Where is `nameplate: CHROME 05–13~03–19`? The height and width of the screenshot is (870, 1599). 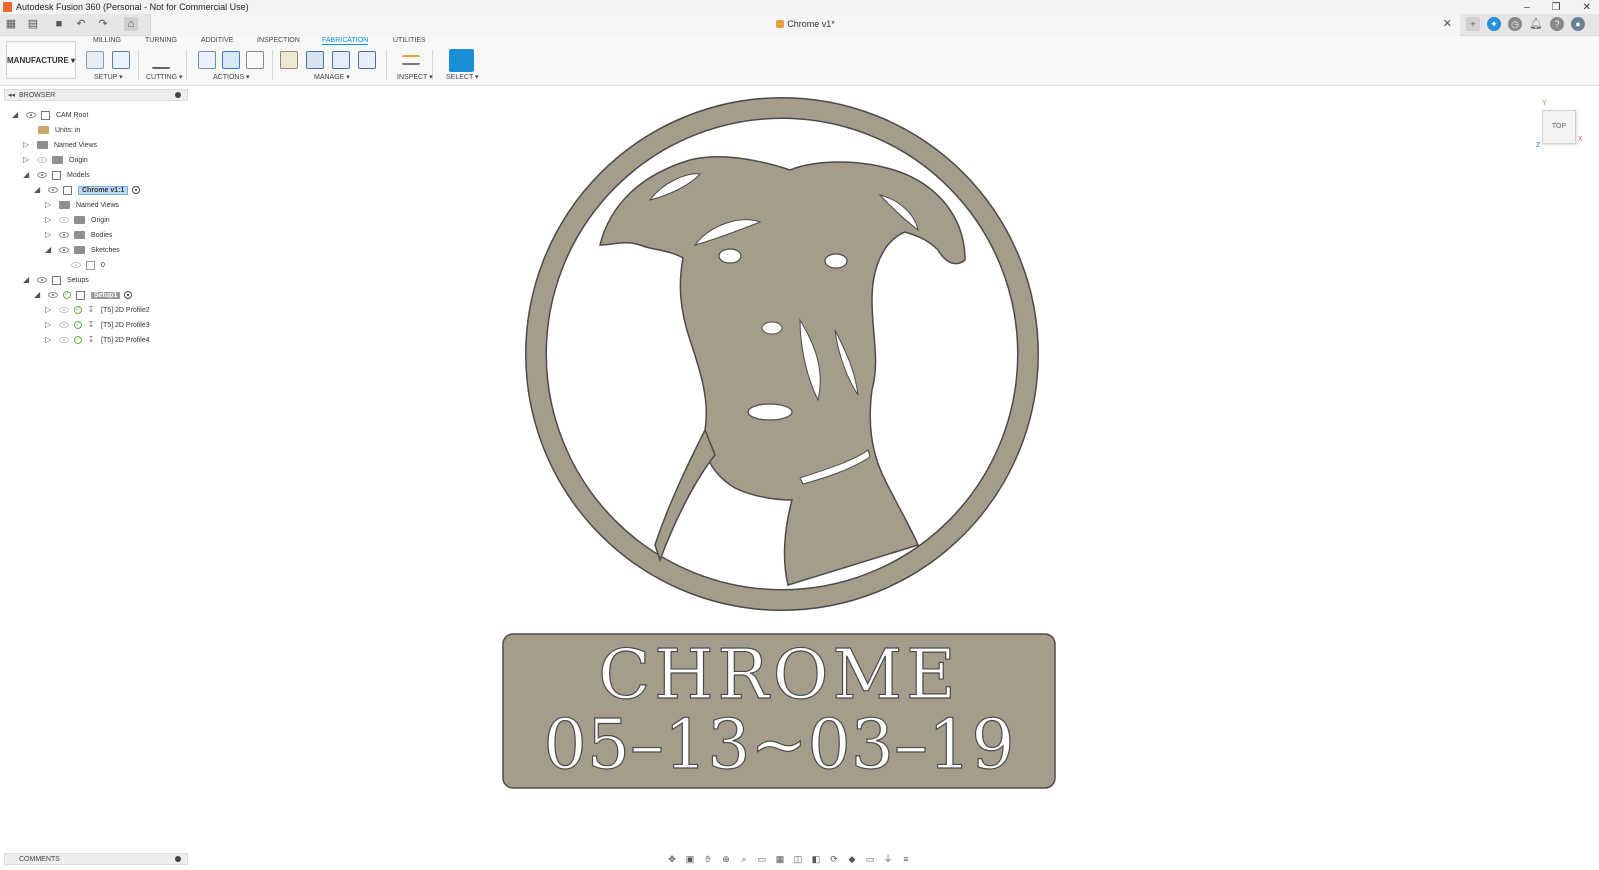 nameplate: CHROME 05–13~03–19 is located at coordinates (779, 711).